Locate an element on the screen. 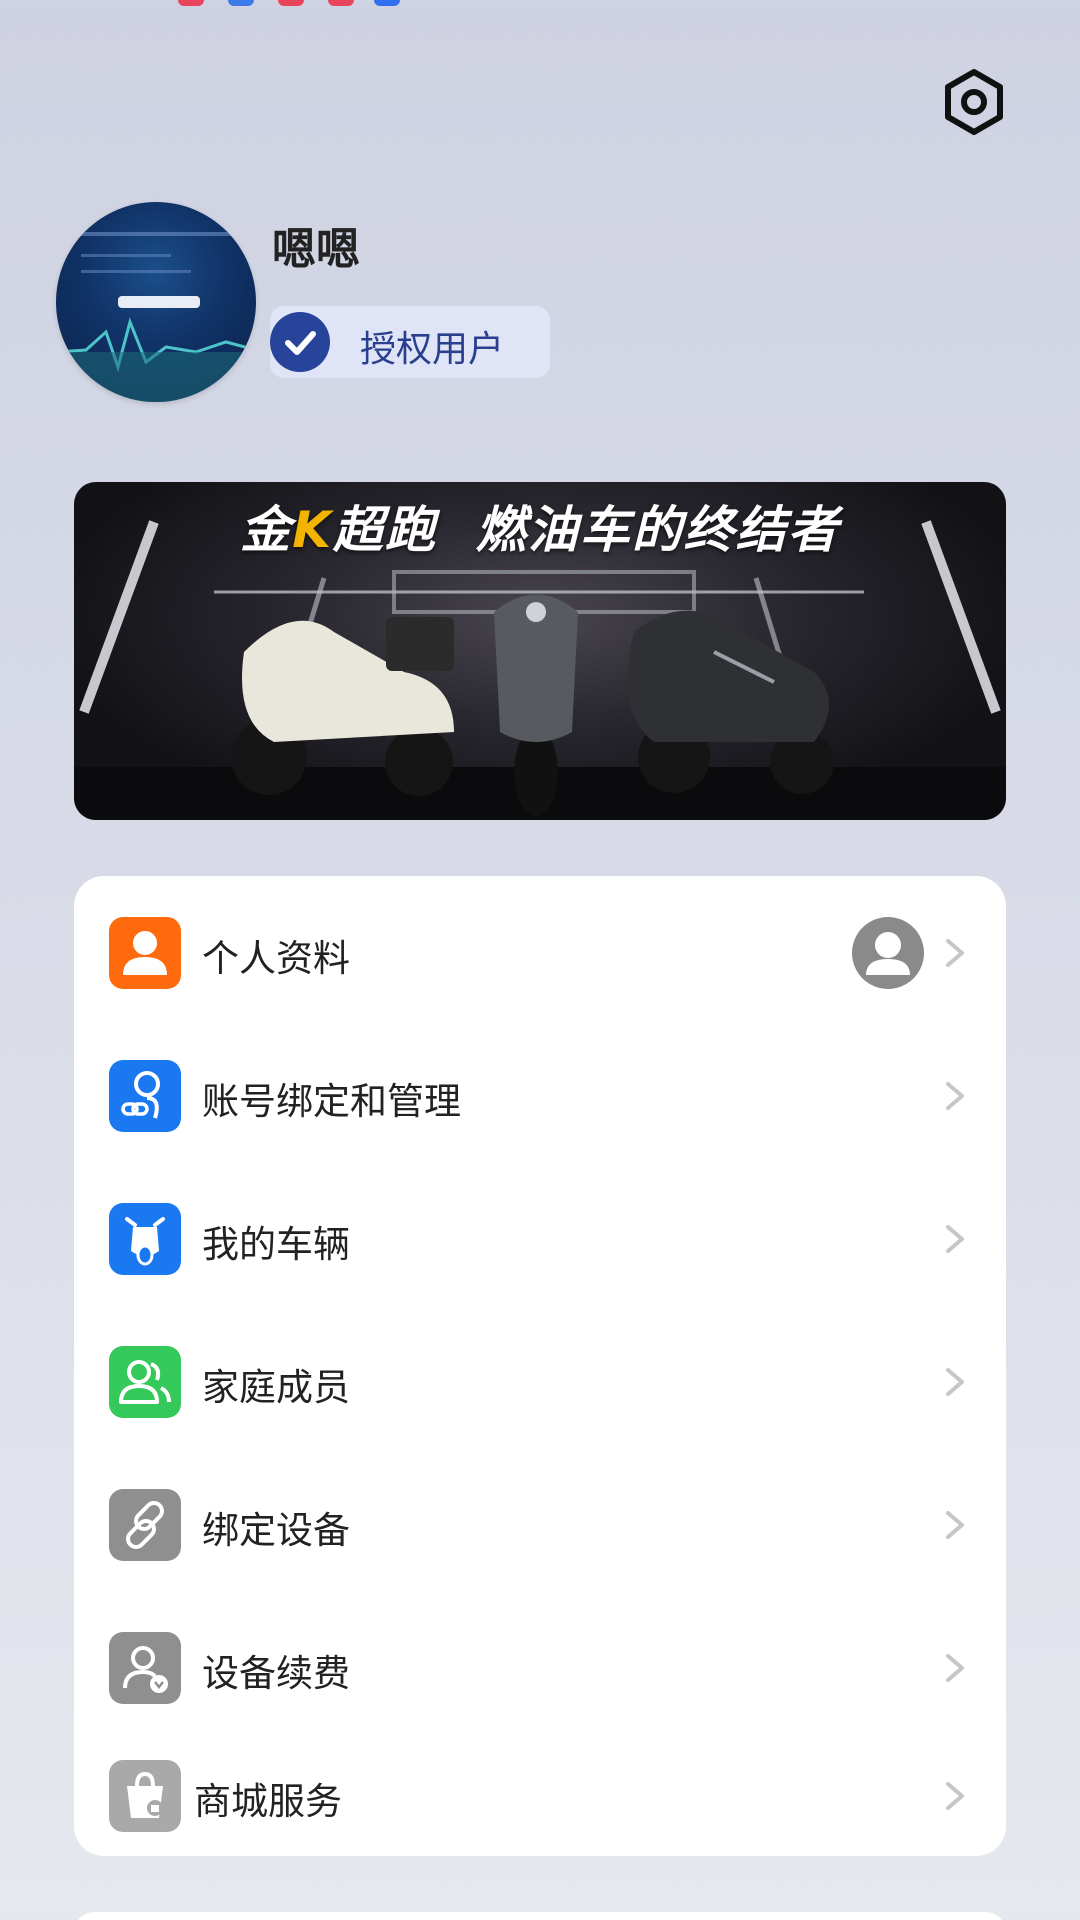 This screenshot has height=1920, width=1080. banner-title-part: 金 is located at coordinates (266, 530).